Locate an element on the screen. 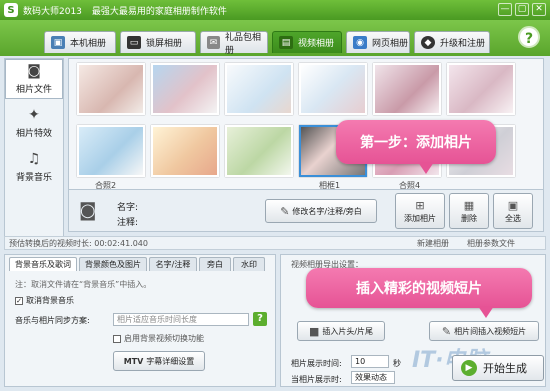 This screenshot has height=391, width=550. left-sidebar: ◙ 相片文件 ✦ 相片特效 ♫ 背景音乐 is located at coordinates (34, 148).